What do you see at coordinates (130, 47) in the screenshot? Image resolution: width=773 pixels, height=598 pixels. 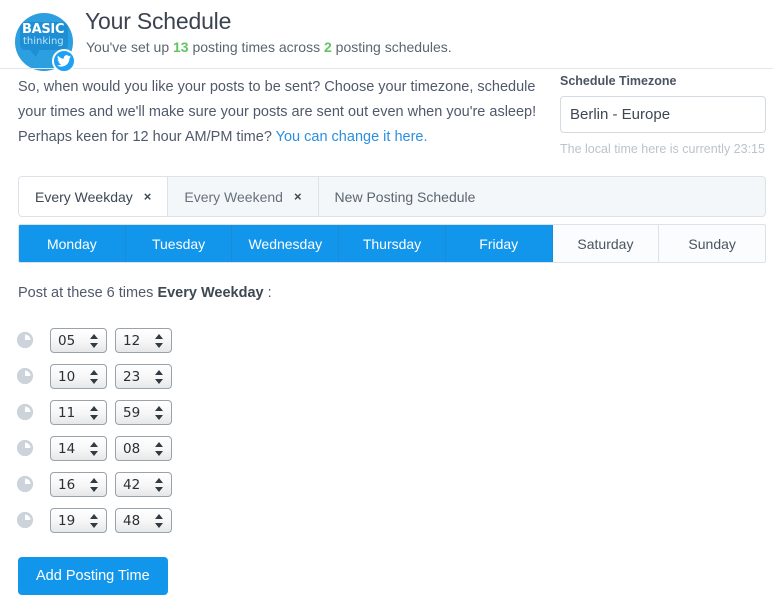 I see `subtitle-prefix: You've set up` at bounding box center [130, 47].